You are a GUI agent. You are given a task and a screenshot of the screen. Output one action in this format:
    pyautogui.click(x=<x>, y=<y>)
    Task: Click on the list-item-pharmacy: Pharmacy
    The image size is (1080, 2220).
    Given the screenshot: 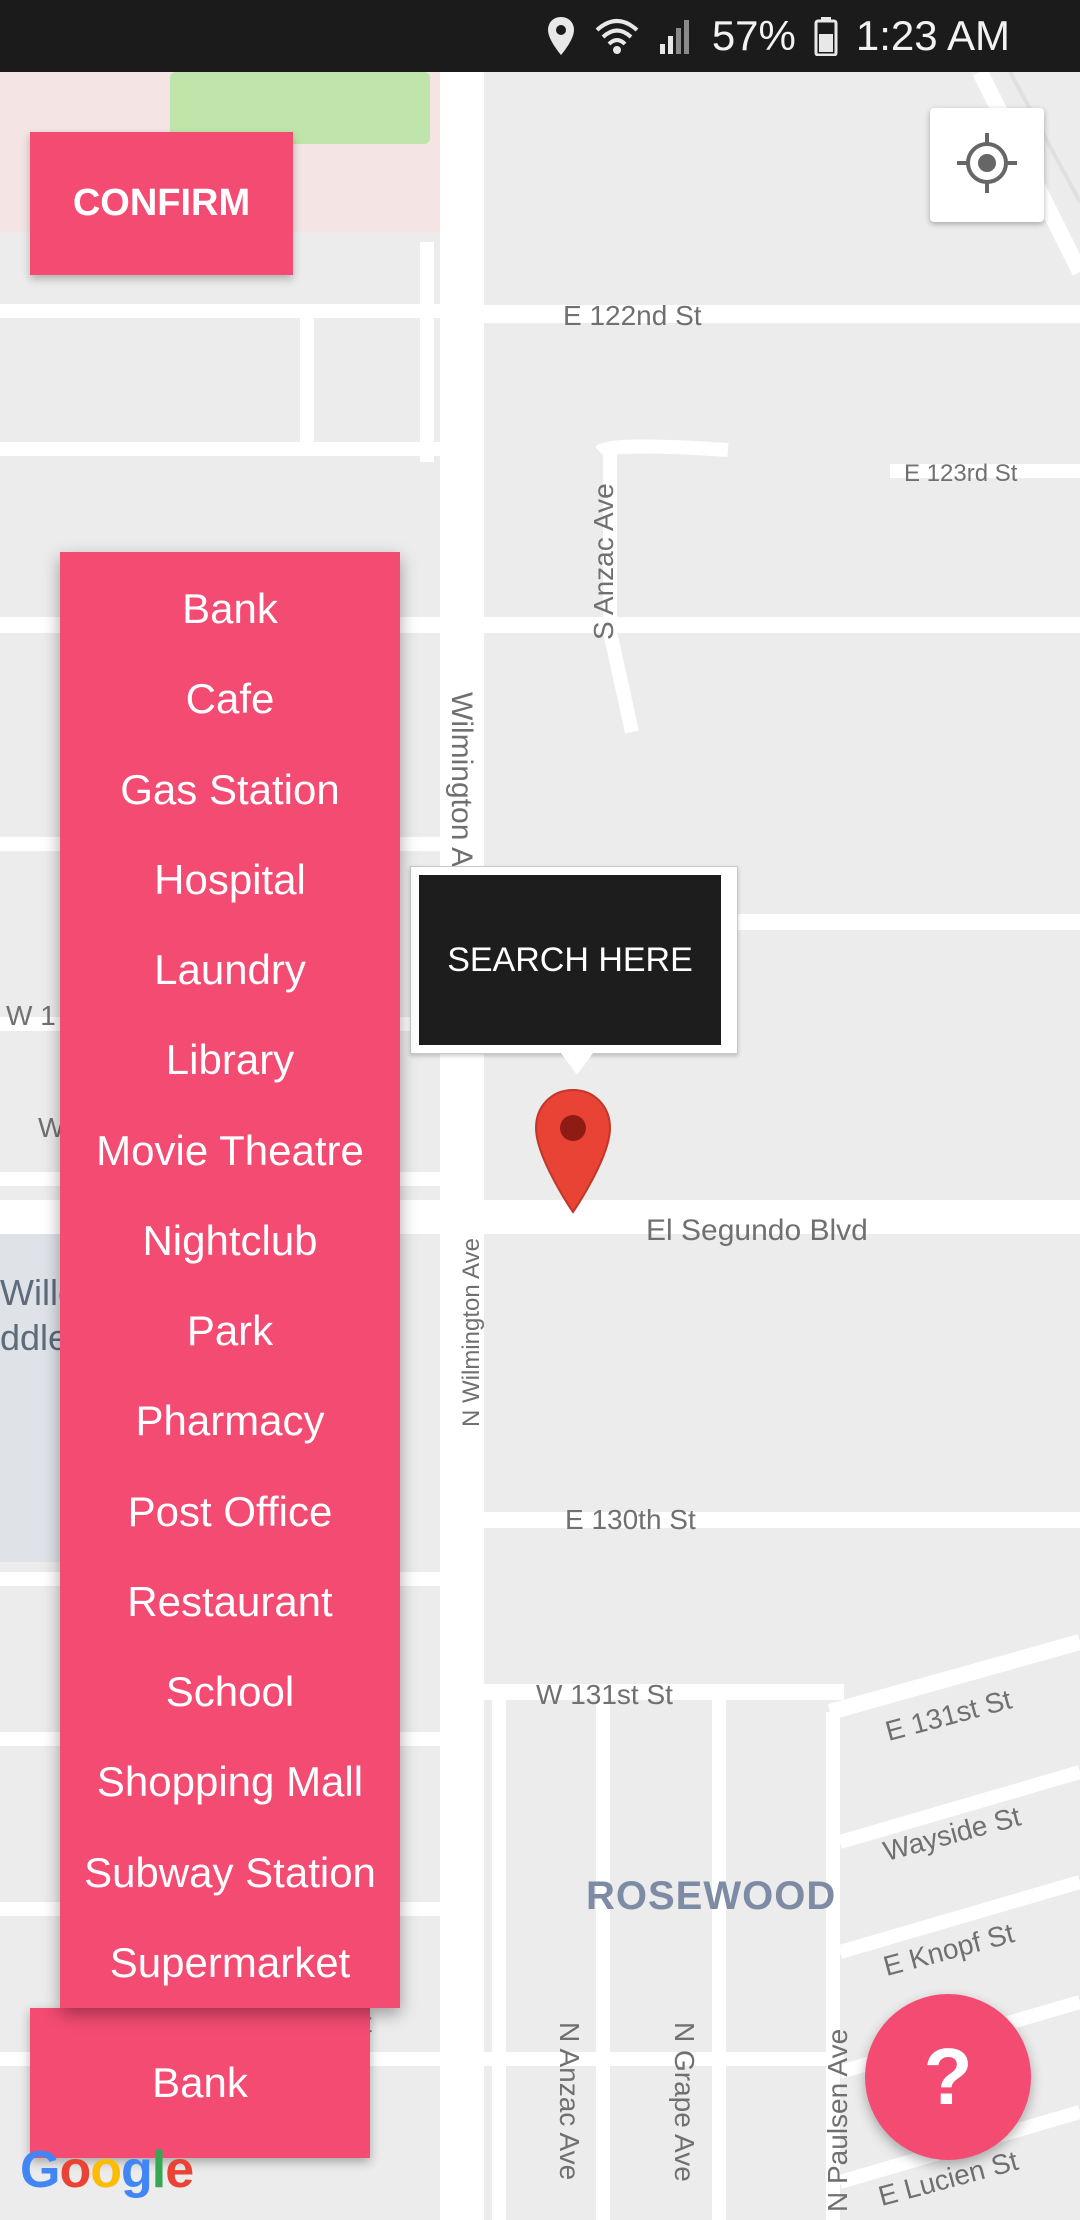 What is the action you would take?
    pyautogui.click(x=230, y=1421)
    